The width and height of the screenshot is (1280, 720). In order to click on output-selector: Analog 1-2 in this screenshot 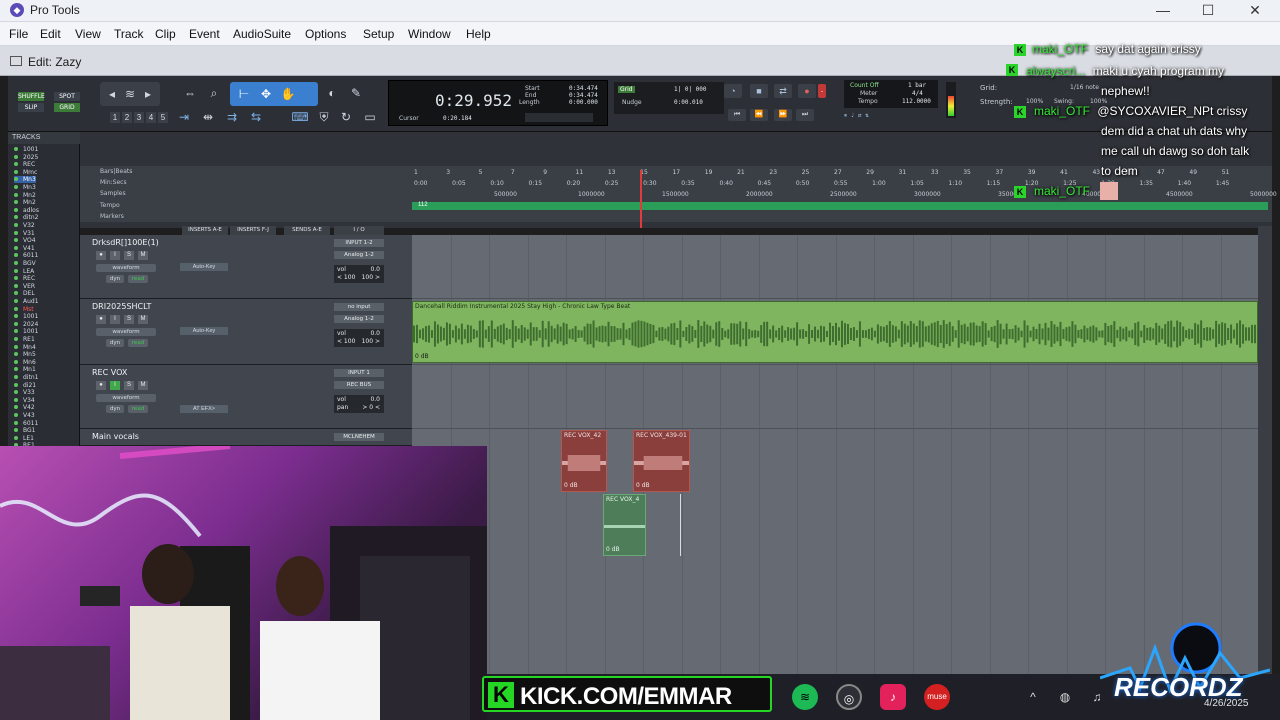, I will do `click(359, 319)`.